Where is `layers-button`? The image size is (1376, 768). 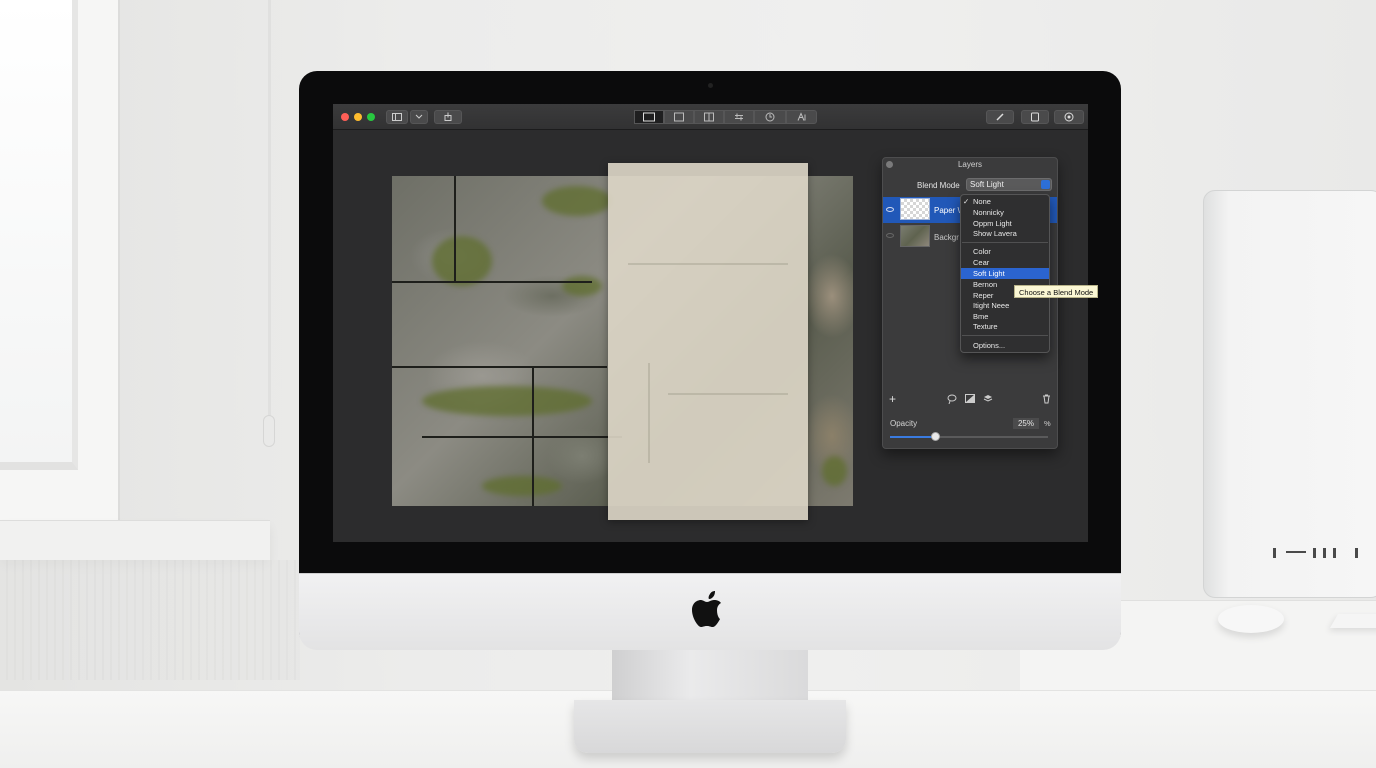
layers-button is located at coordinates (1035, 117).